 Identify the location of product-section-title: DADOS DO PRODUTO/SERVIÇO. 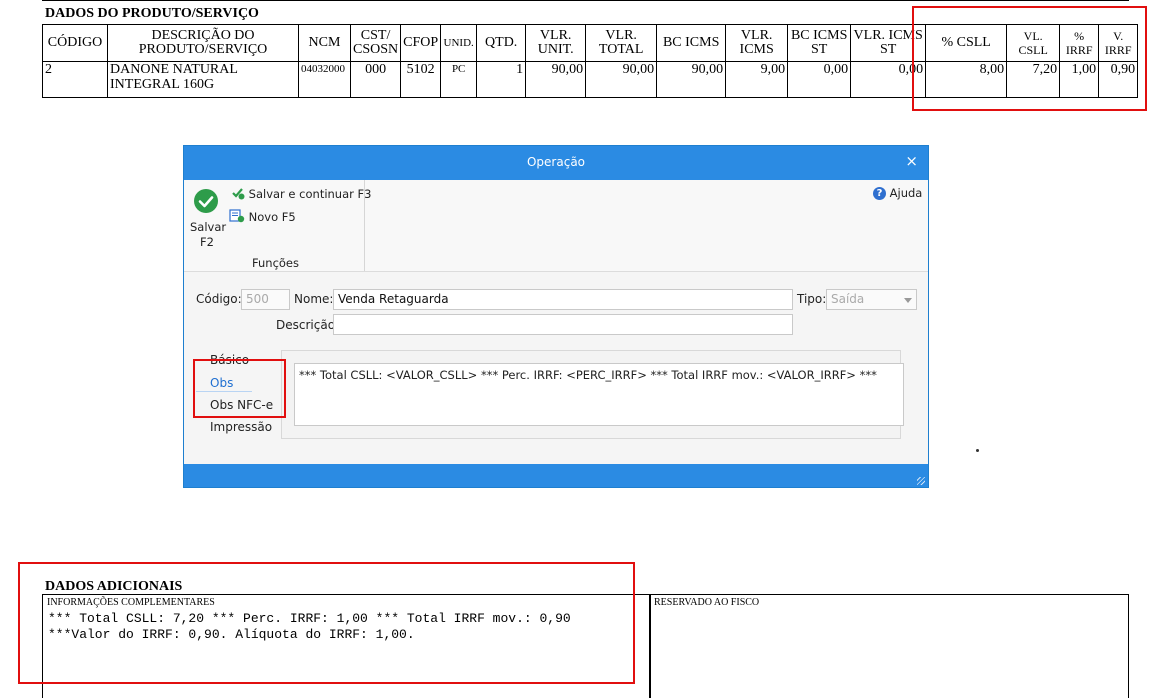
(152, 13).